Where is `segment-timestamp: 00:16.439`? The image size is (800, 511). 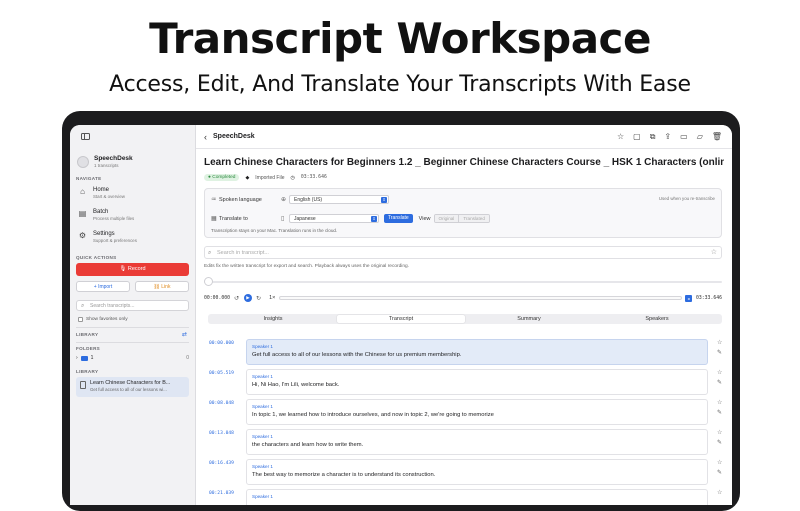 segment-timestamp: 00:16.439 is located at coordinates (221, 463).